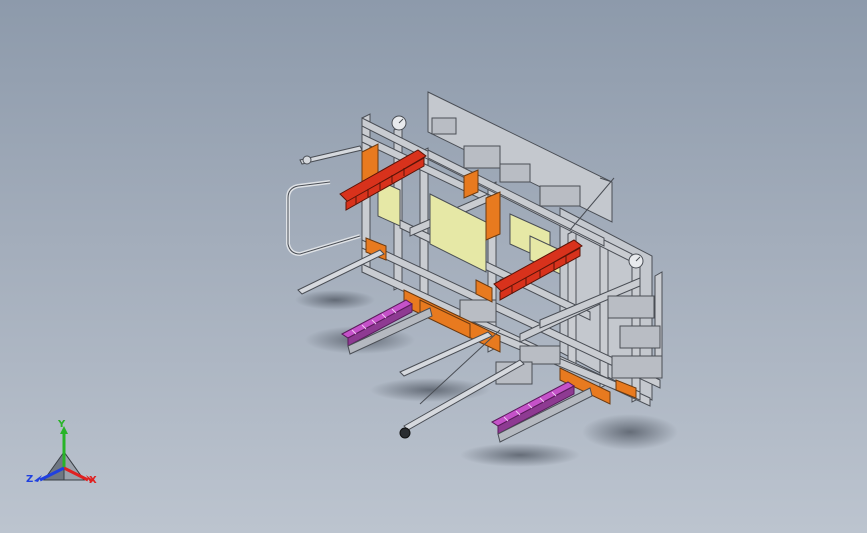 The image size is (867, 533). What do you see at coordinates (93, 480) in the screenshot?
I see `x-axis-label: X` at bounding box center [93, 480].